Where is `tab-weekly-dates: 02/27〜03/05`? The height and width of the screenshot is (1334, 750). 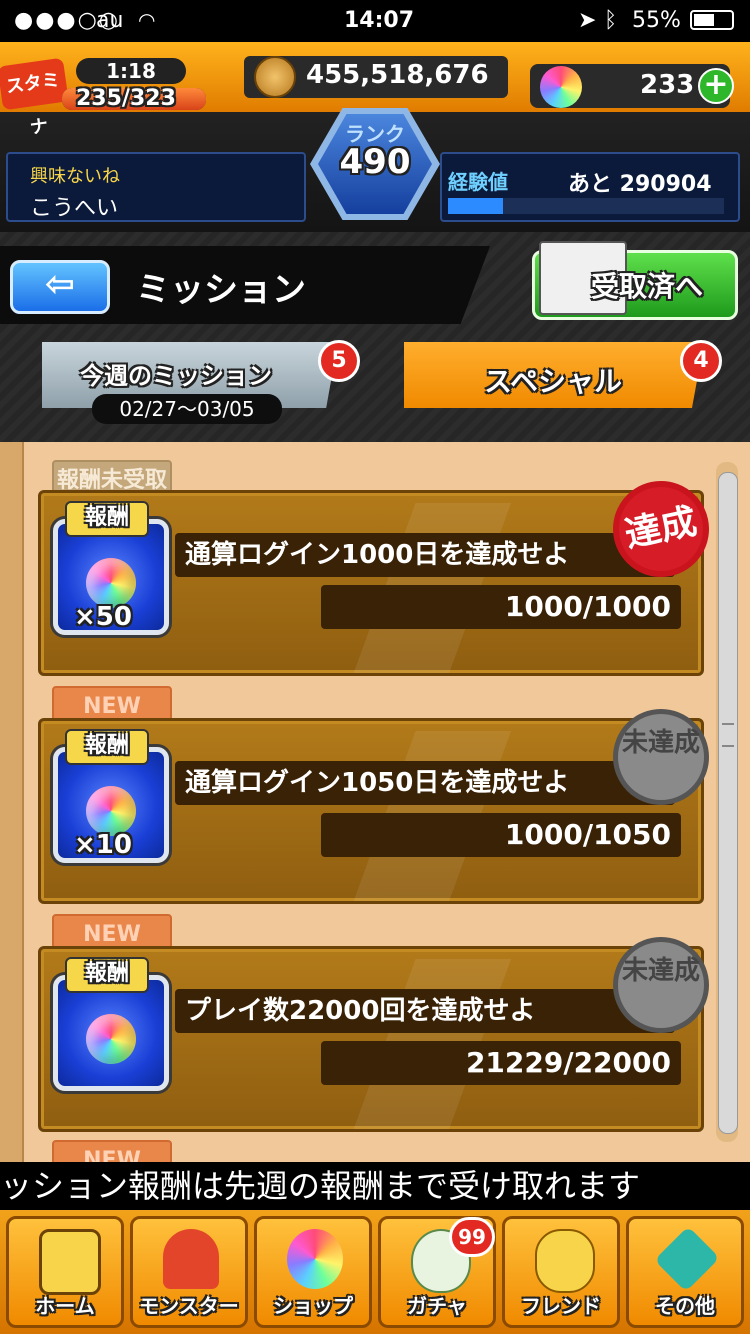 tab-weekly-dates: 02/27〜03/05 is located at coordinates (187, 409).